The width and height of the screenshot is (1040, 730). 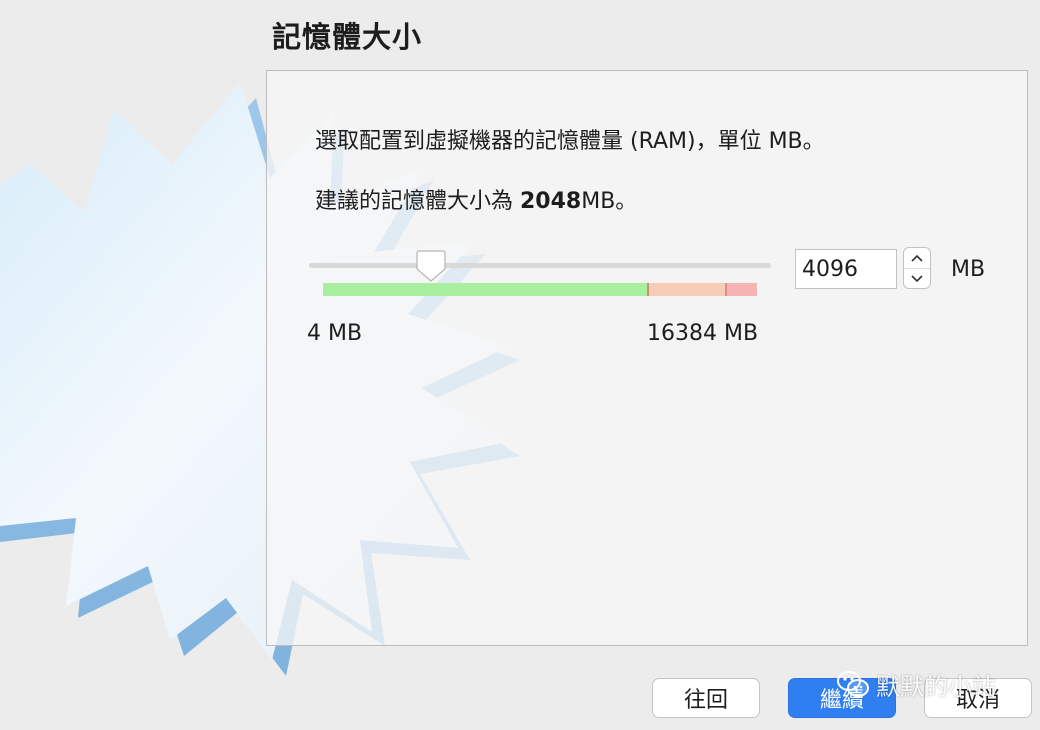 What do you see at coordinates (742, 289) in the screenshot?
I see `range-danger-segment` at bounding box center [742, 289].